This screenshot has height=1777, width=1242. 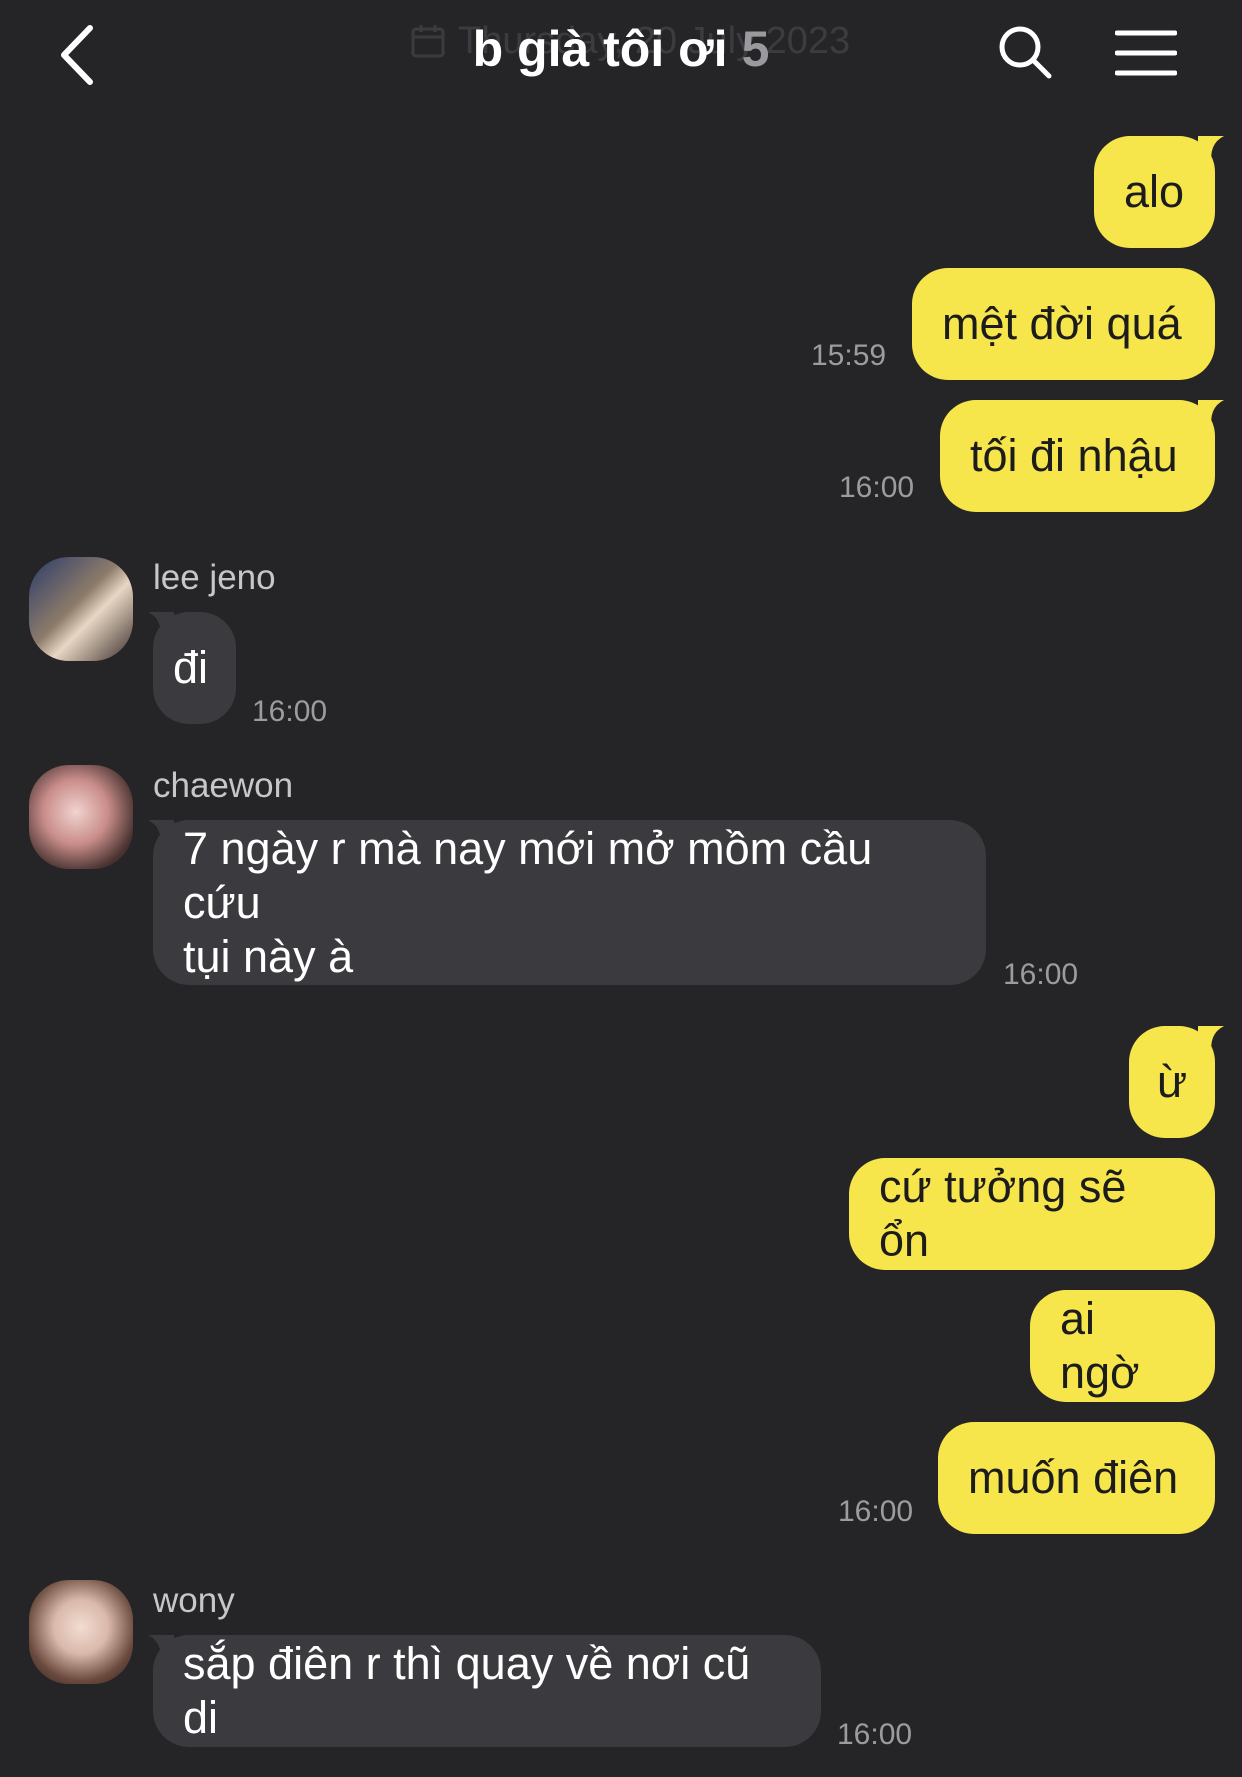 What do you see at coordinates (600, 49) in the screenshot?
I see `group-name: b già tôi ơi` at bounding box center [600, 49].